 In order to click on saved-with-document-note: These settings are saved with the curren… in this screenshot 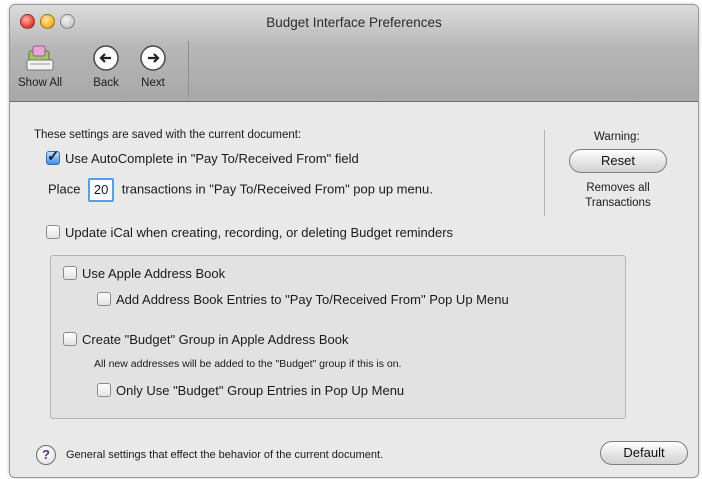, I will do `click(168, 135)`.